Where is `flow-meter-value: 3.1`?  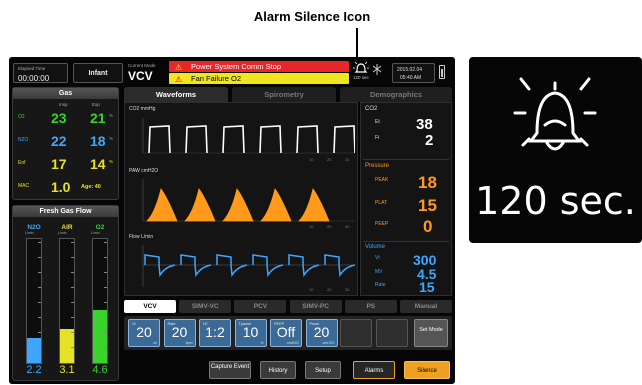
flow-meter-value: 3.1 is located at coordinates (67, 370).